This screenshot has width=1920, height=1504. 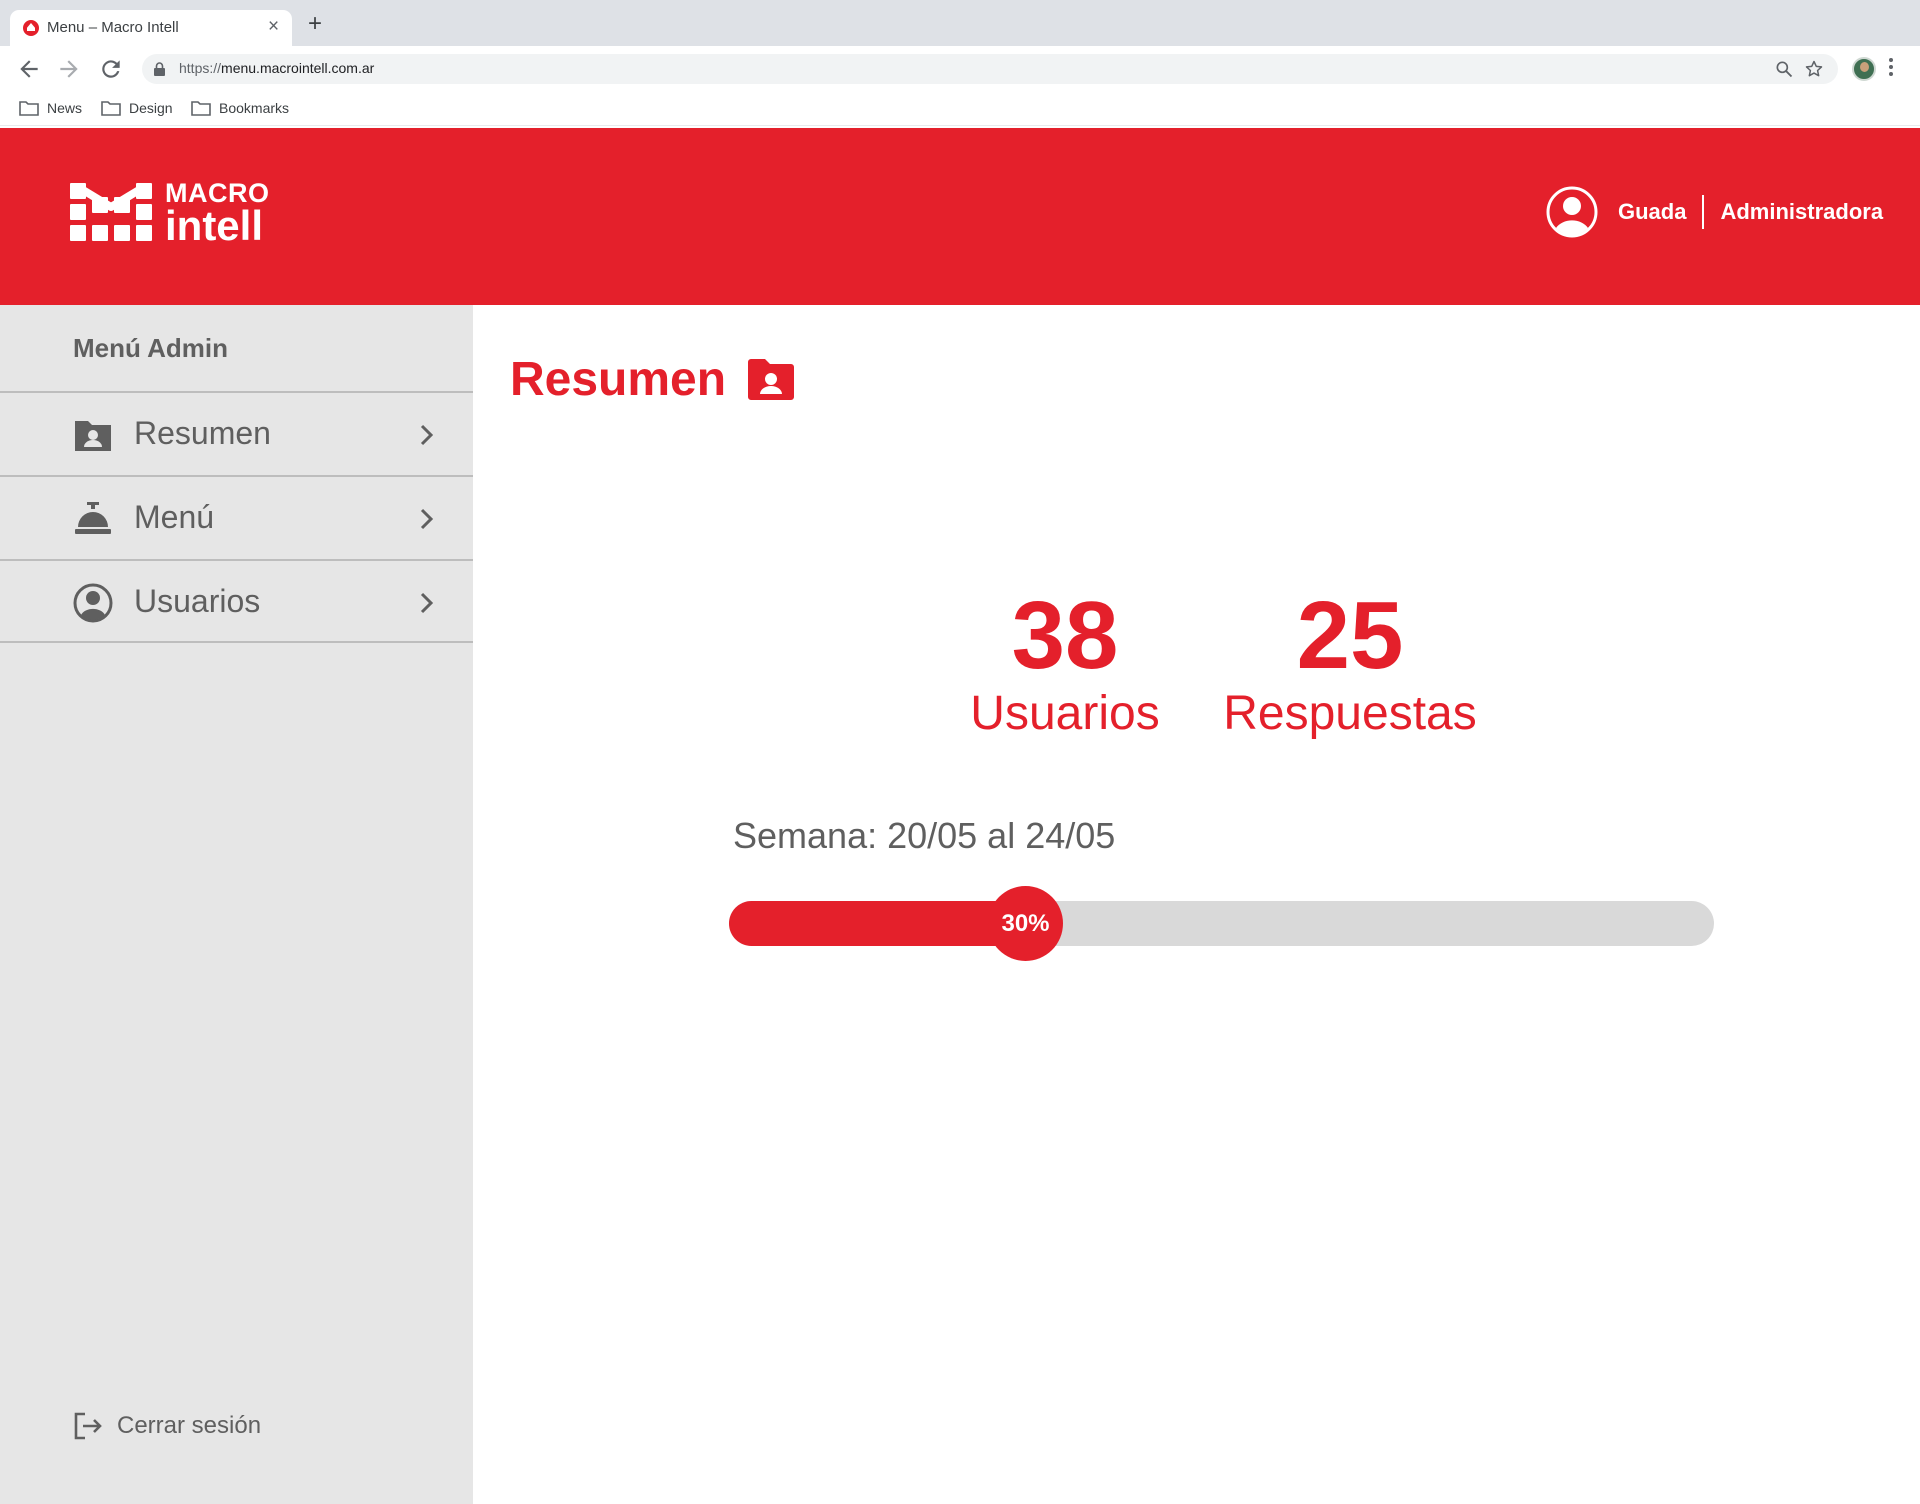 I want to click on bookmarks-bar: News Design Bookmarks, so click(x=960, y=109).